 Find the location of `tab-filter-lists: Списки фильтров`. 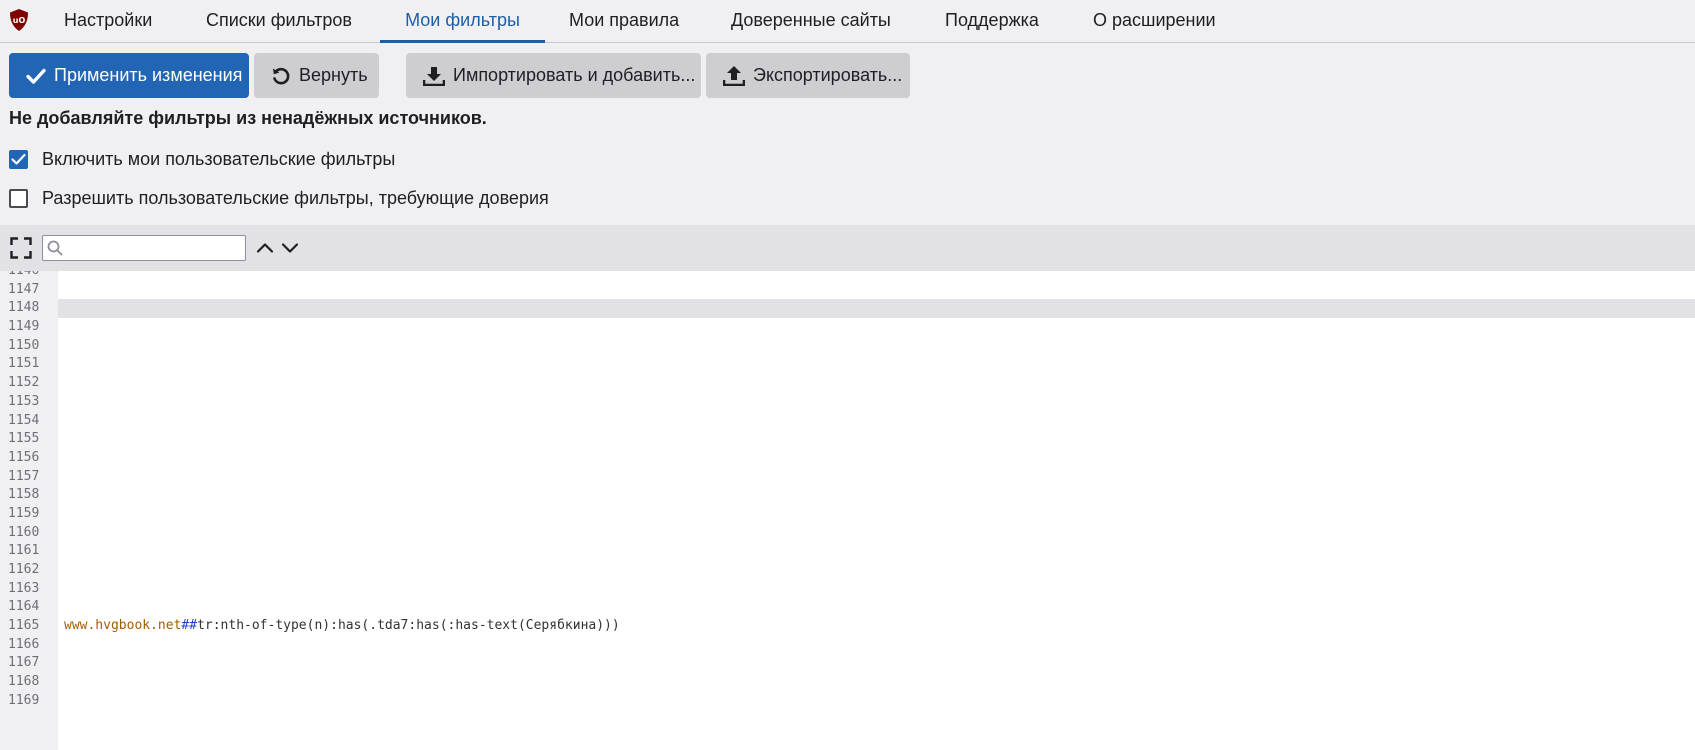

tab-filter-lists: Списки фильтров is located at coordinates (279, 21).